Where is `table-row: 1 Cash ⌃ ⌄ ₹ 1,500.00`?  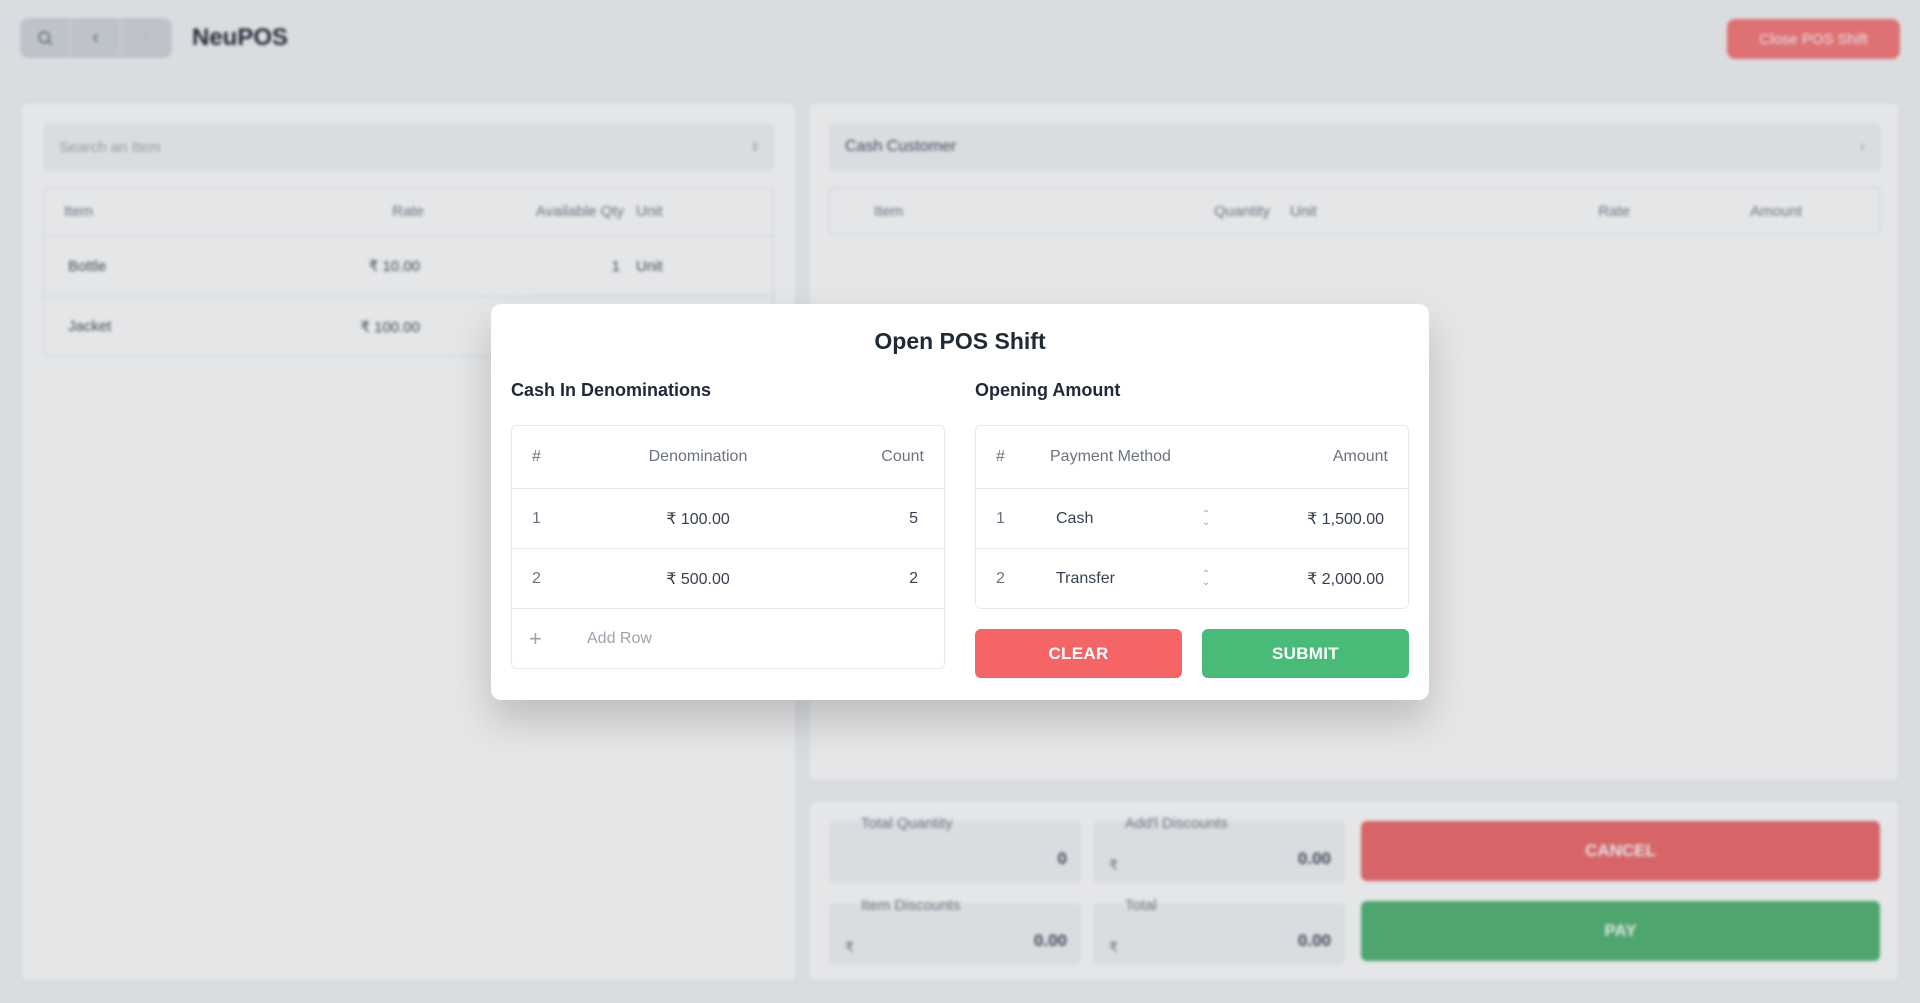 table-row: 1 Cash ⌃ ⌄ ₹ 1,500.00 is located at coordinates (1192, 518).